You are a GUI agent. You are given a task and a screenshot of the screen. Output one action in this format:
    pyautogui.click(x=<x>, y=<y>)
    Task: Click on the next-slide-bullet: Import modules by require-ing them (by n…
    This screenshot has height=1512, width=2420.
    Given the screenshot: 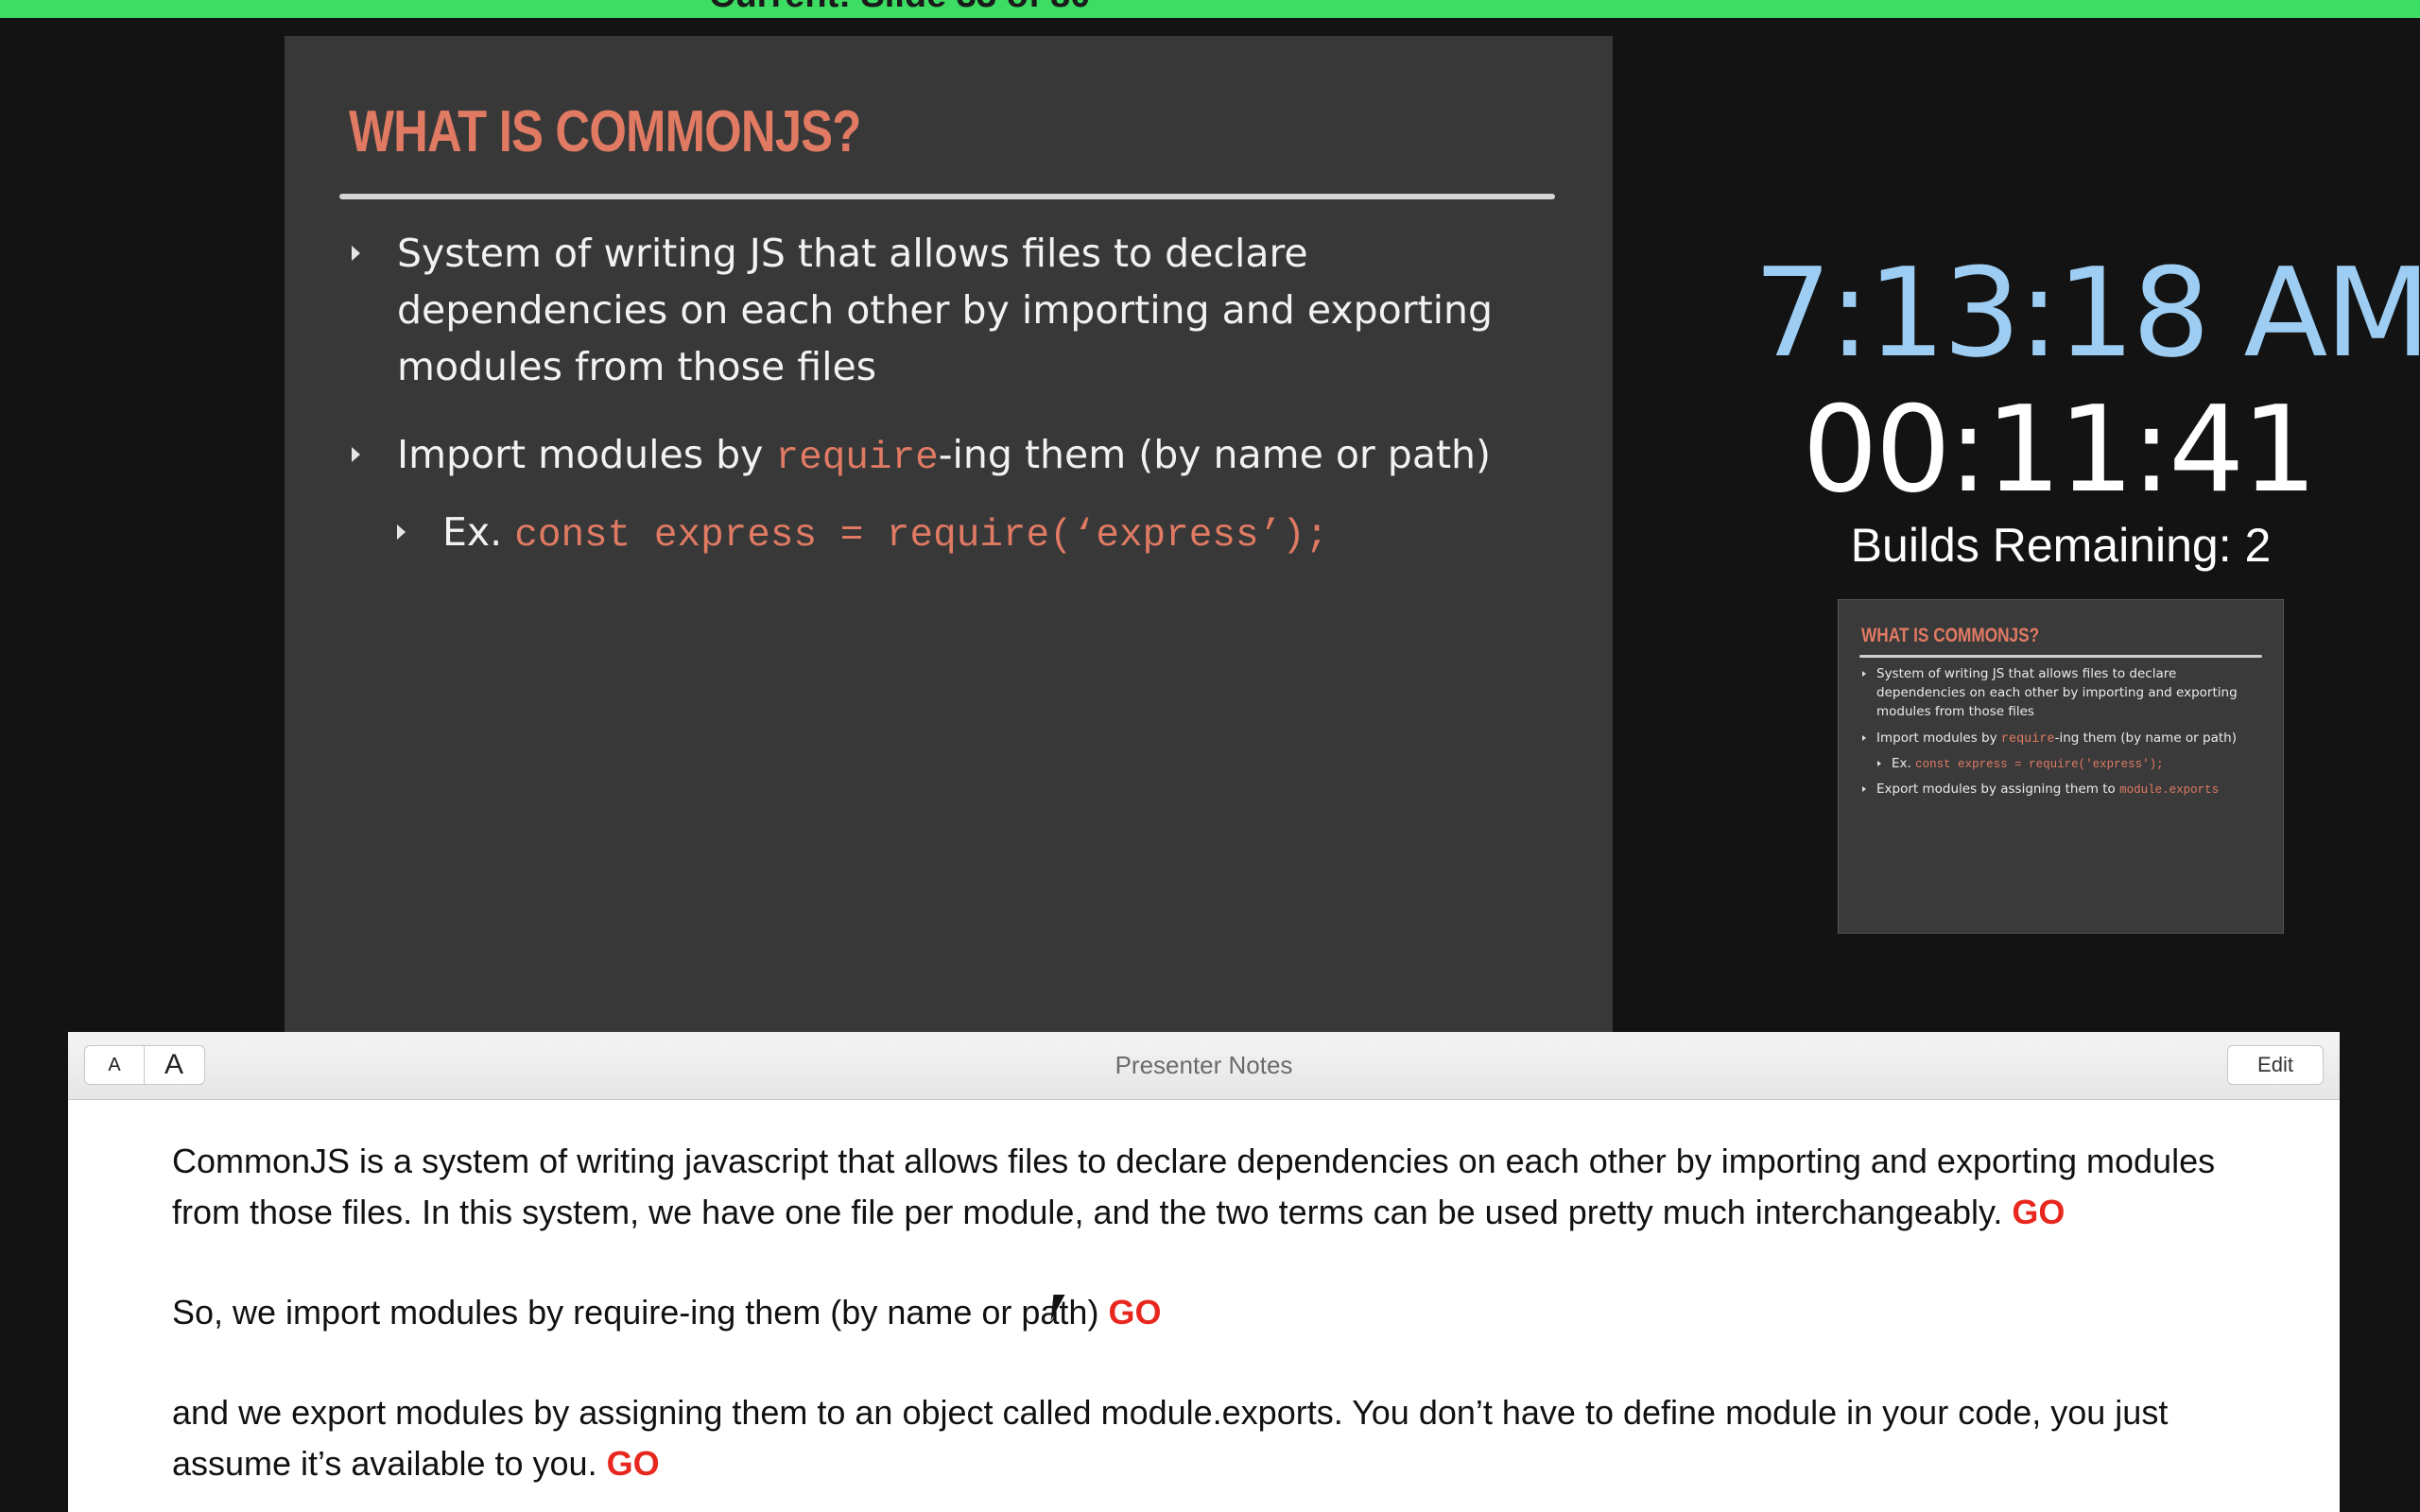 What is the action you would take?
    pyautogui.click(x=2067, y=739)
    